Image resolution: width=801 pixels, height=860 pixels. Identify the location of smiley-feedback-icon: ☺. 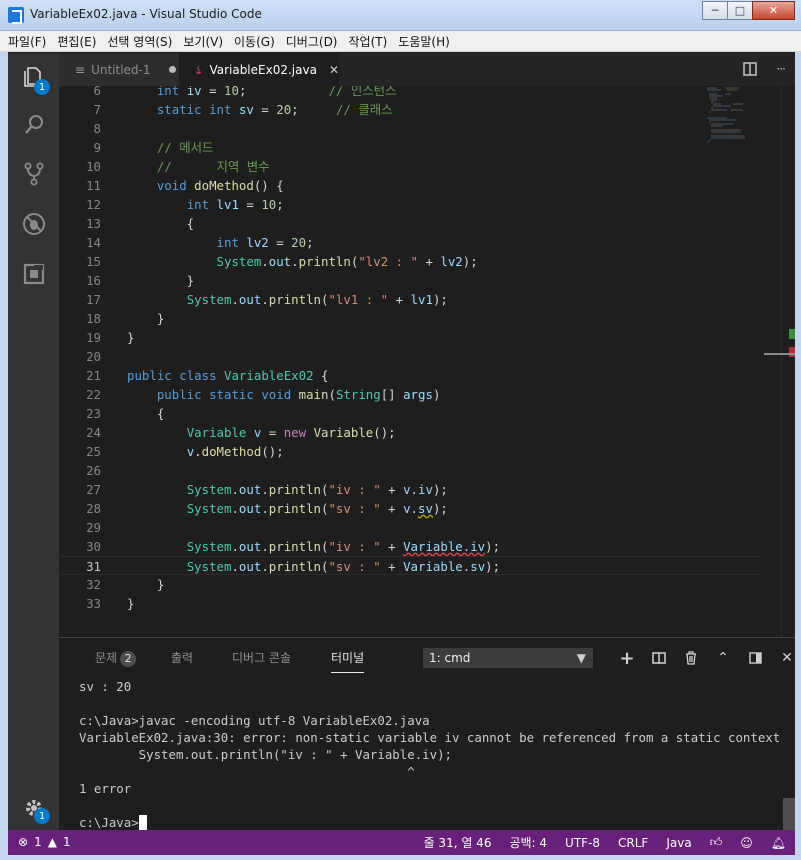
(746, 843).